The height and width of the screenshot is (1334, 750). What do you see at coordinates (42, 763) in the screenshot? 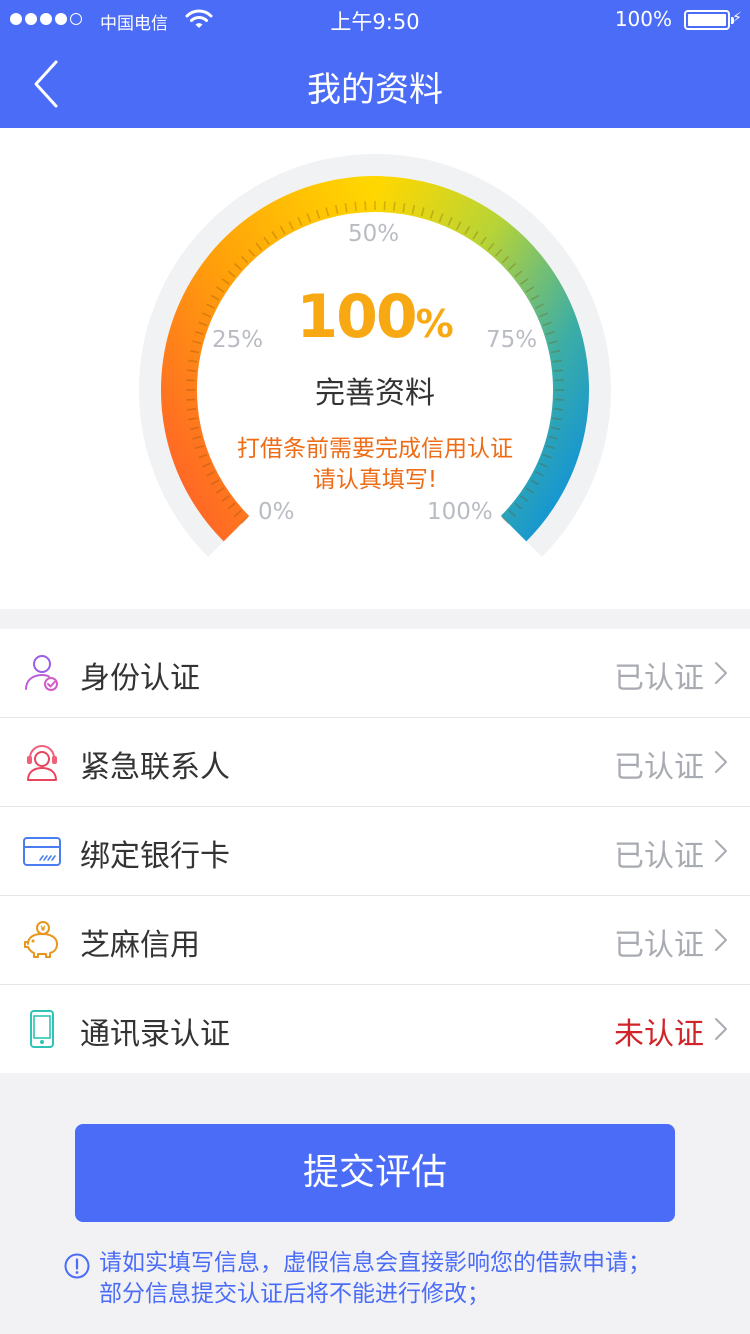
I see `contact-person-icon` at bounding box center [42, 763].